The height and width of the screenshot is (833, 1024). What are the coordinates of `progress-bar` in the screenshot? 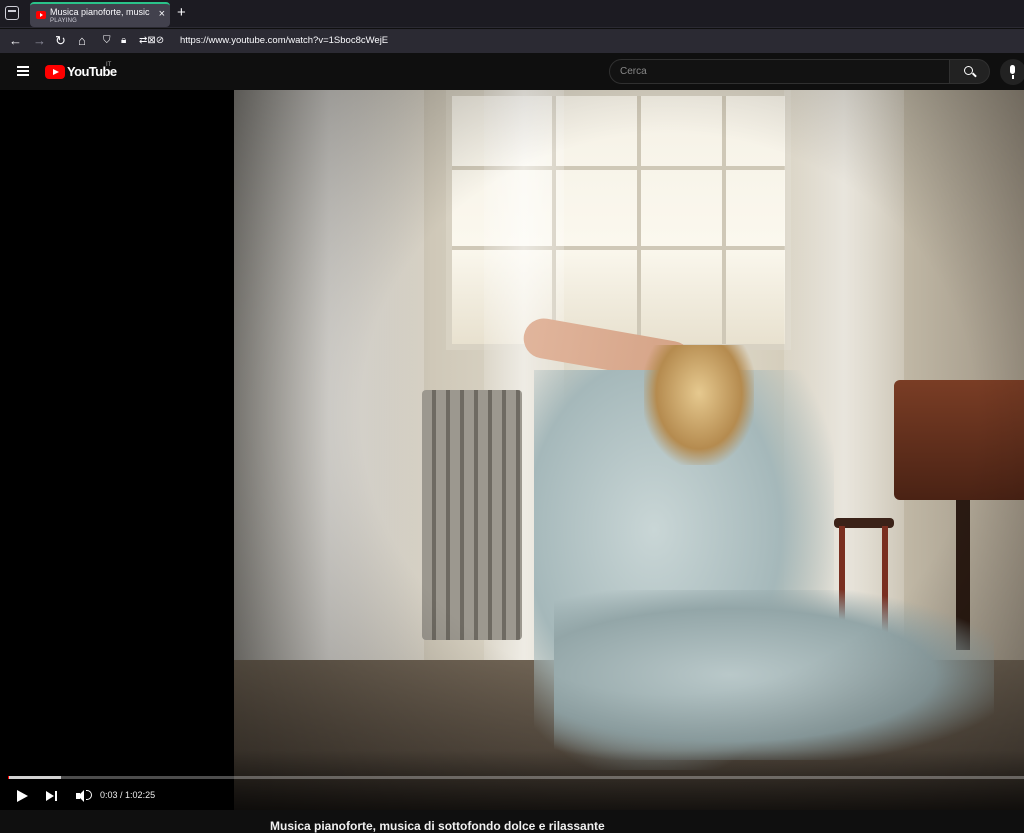 It's located at (516, 777).